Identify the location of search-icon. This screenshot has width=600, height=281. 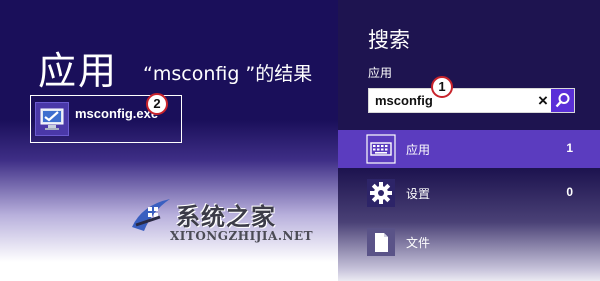
(562, 100).